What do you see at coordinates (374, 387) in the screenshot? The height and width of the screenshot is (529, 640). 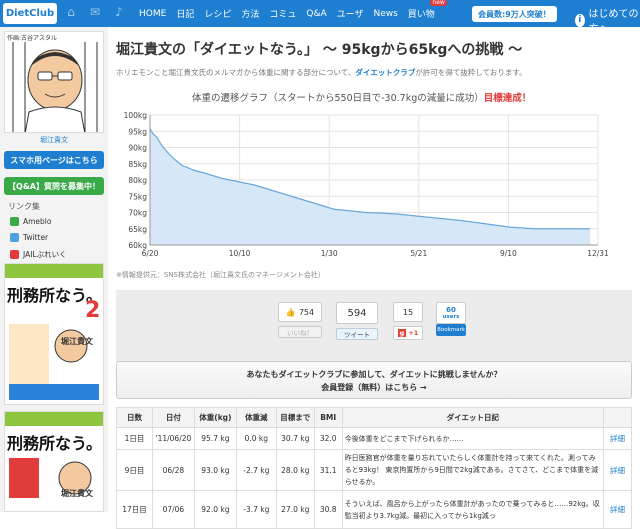 I see `cta-signup-link: 会員登録（無料）はこちら →` at bounding box center [374, 387].